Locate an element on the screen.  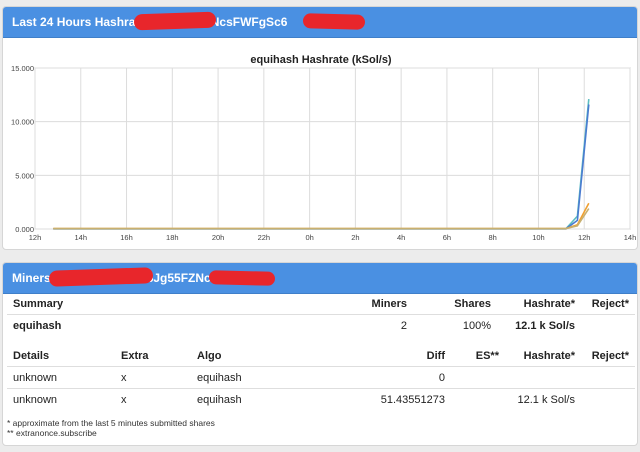
worker-diff: 0 is located at coordinates (380, 377).